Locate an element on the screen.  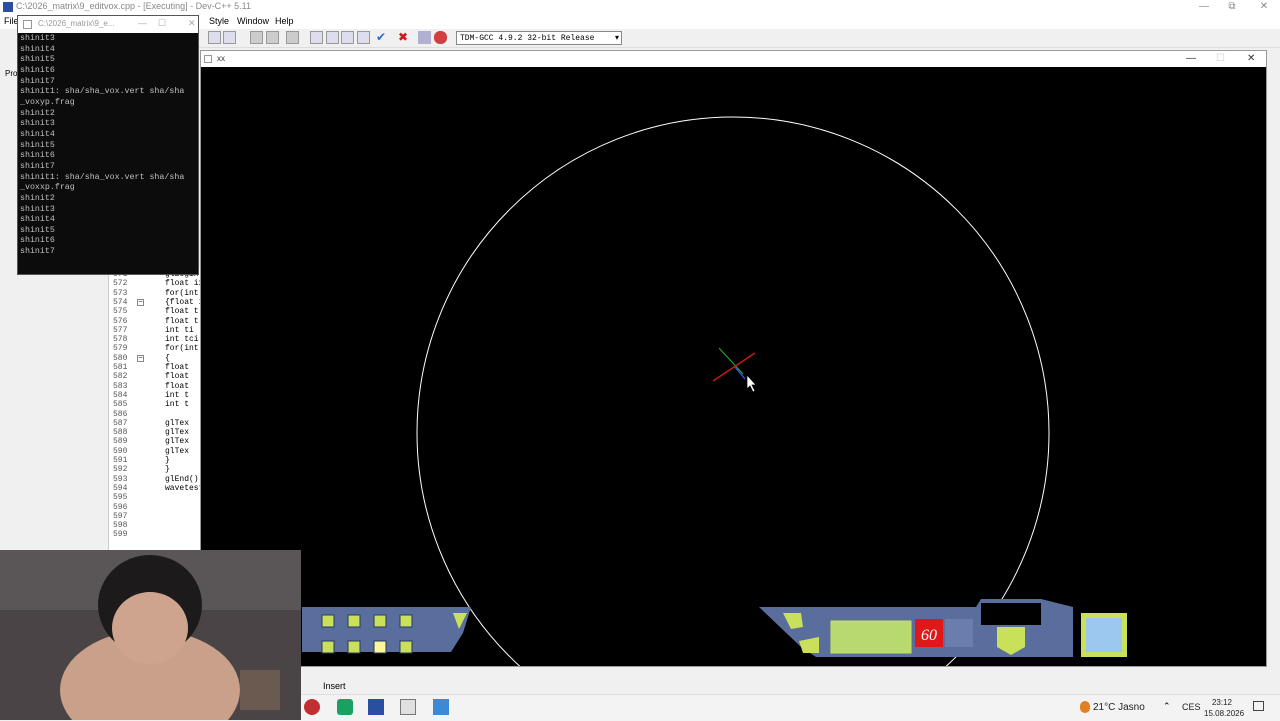
hud-counter: 60 is located at coordinates (929, 635).